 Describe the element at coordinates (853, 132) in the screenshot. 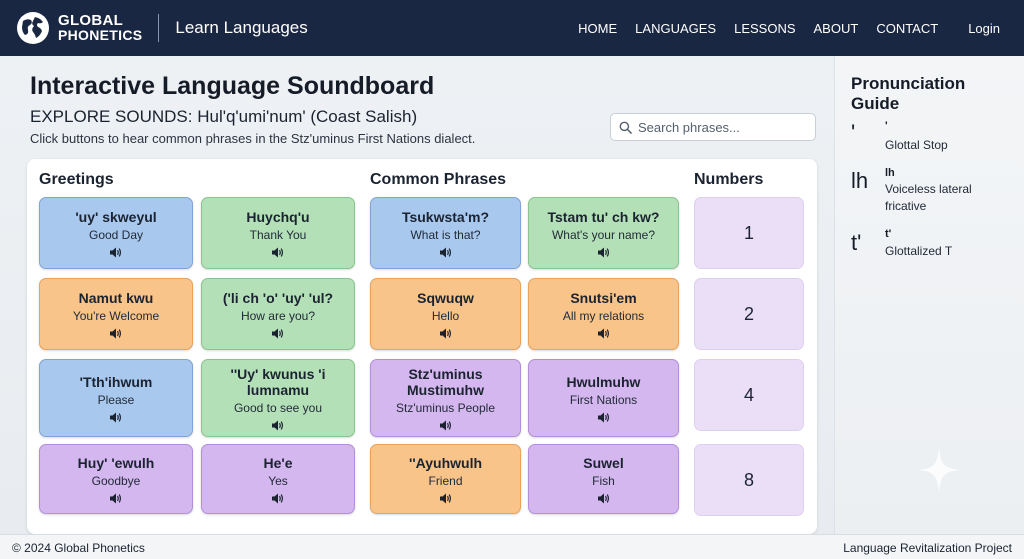

I see `guide-symbol-glottal: '` at that location.